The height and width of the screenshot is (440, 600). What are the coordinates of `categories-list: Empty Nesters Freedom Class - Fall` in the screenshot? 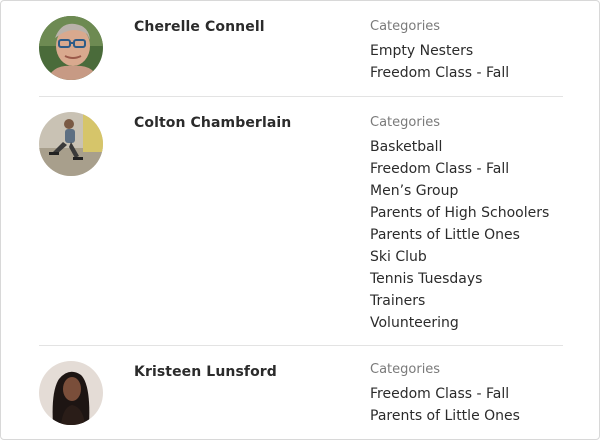 It's located at (439, 62).